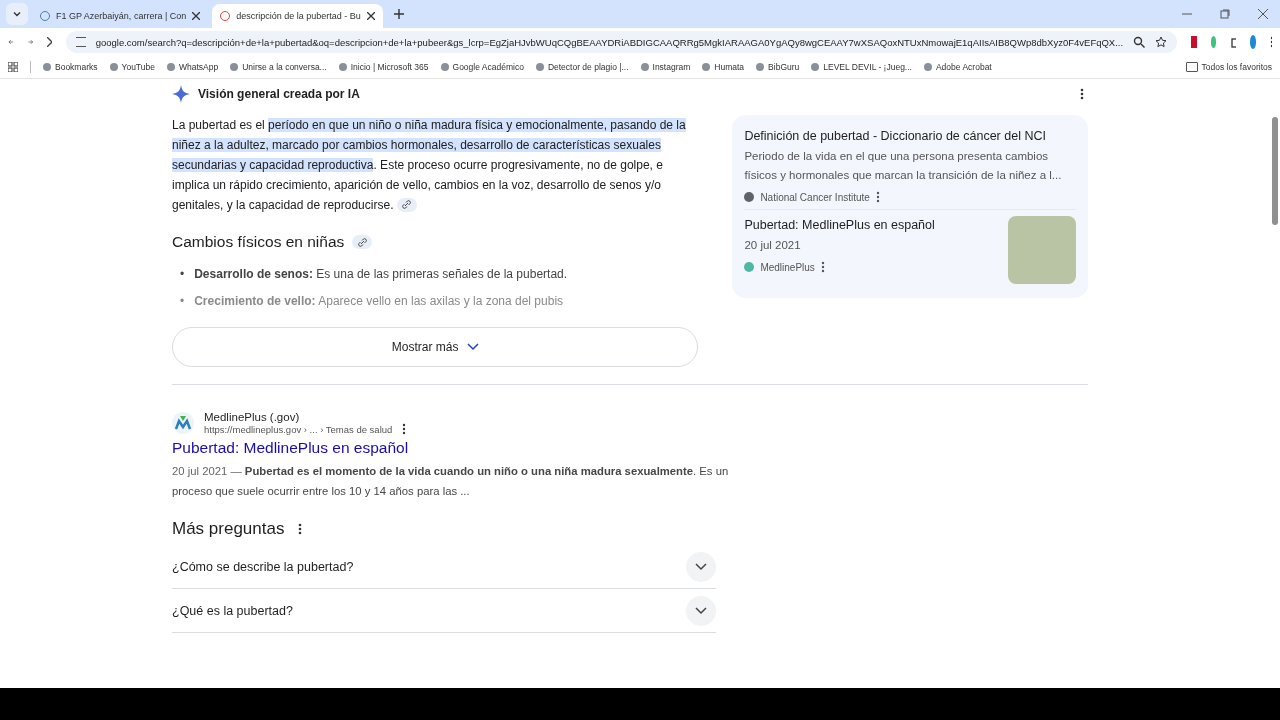  Describe the element at coordinates (1225, 14) in the screenshot. I see `restore-icon` at that location.